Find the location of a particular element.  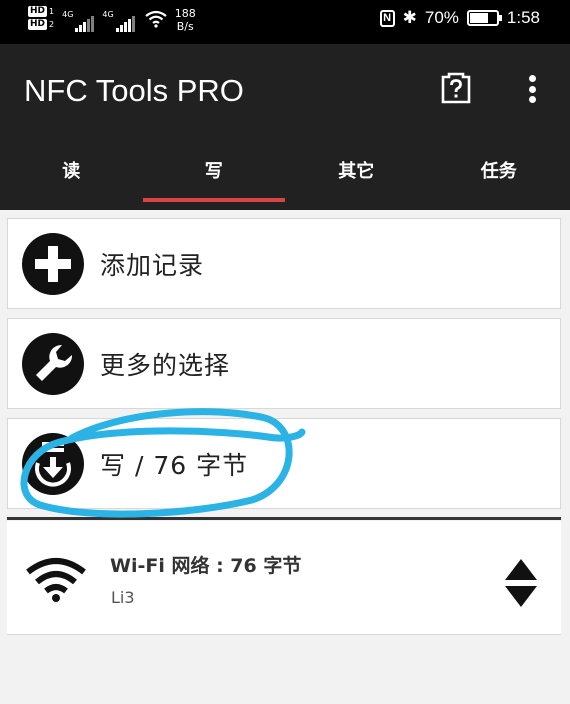

bluetooth-icon: ✱ is located at coordinates (409, 17).